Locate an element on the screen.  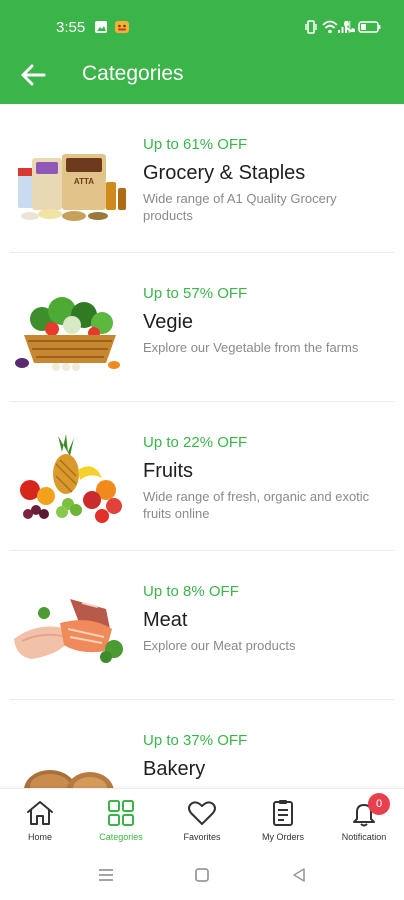
signal-icon is located at coordinates (344, 27).